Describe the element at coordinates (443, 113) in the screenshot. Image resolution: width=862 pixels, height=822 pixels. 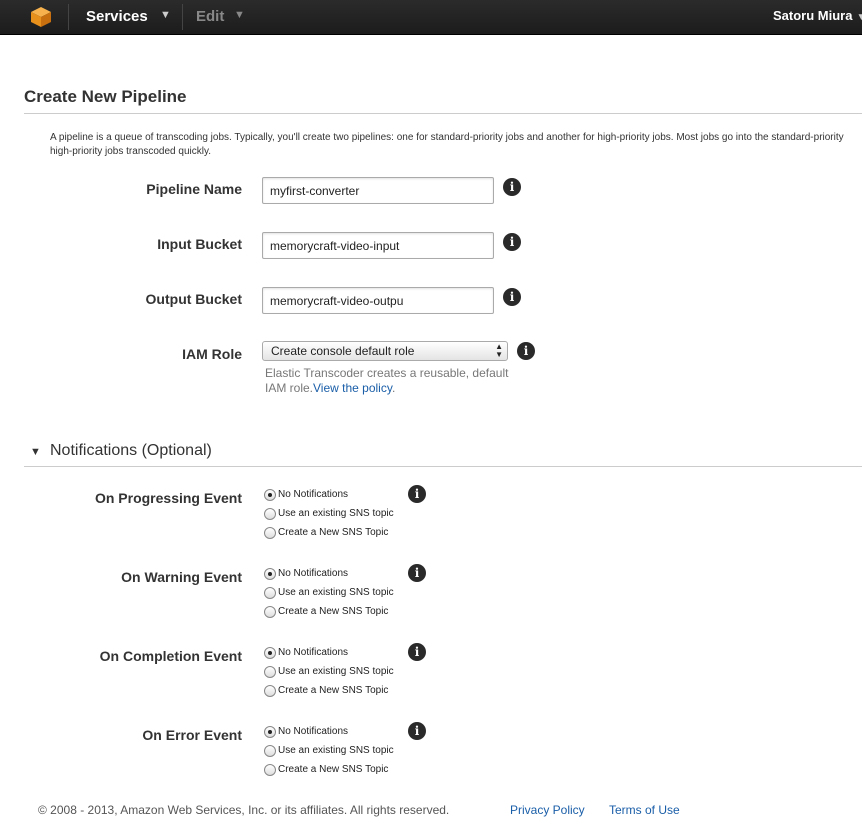
I see `title-divider` at that location.